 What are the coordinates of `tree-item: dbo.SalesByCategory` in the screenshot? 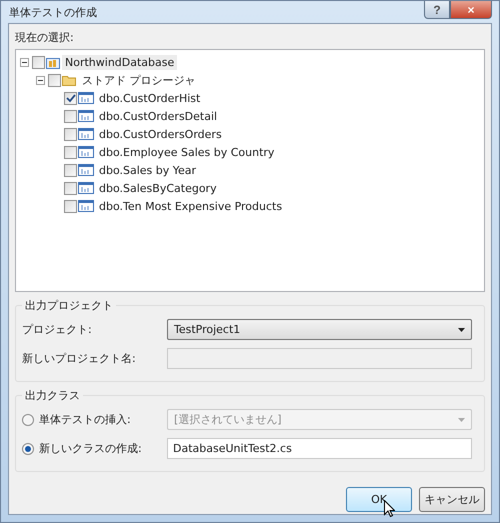 It's located at (158, 188).